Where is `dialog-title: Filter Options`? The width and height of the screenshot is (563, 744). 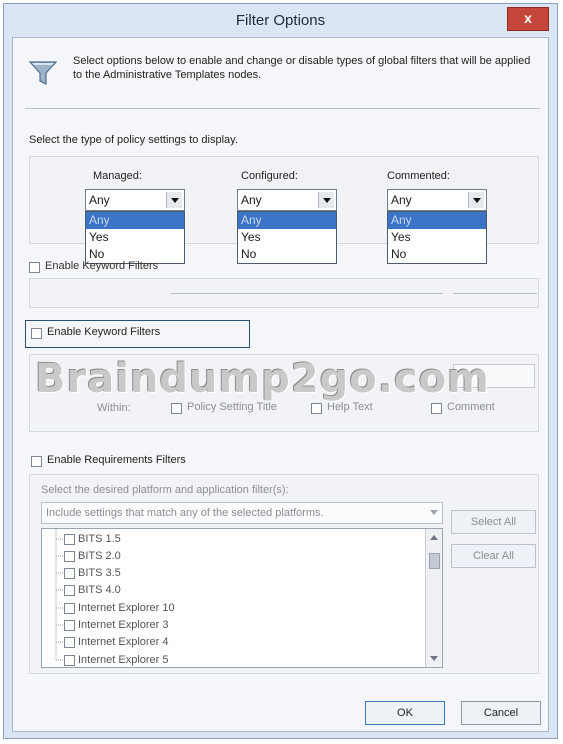 dialog-title: Filter Options is located at coordinates (280, 20).